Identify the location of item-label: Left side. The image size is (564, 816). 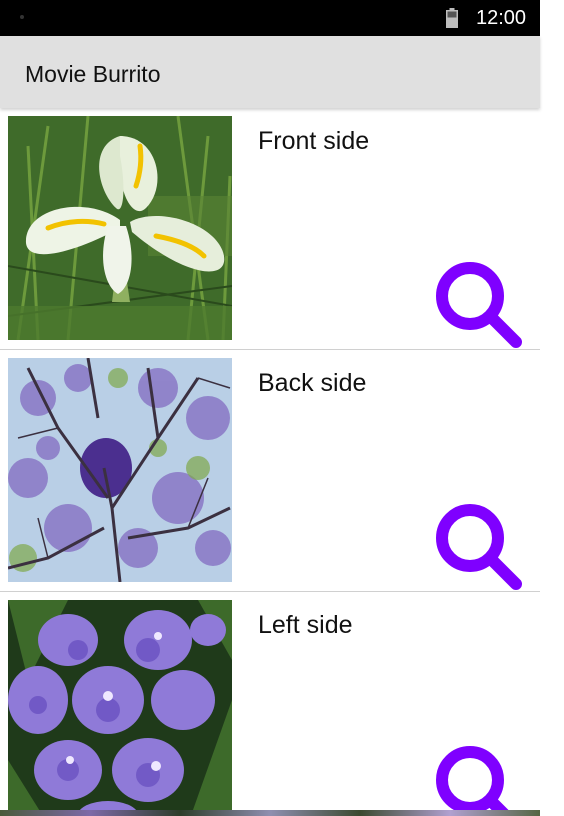
(305, 625).